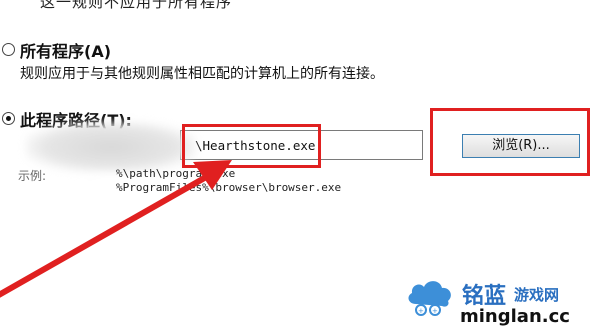  I want to click on site-watermark: + + 铭蓝 游戏网 minglan.cc, so click(499, 301).